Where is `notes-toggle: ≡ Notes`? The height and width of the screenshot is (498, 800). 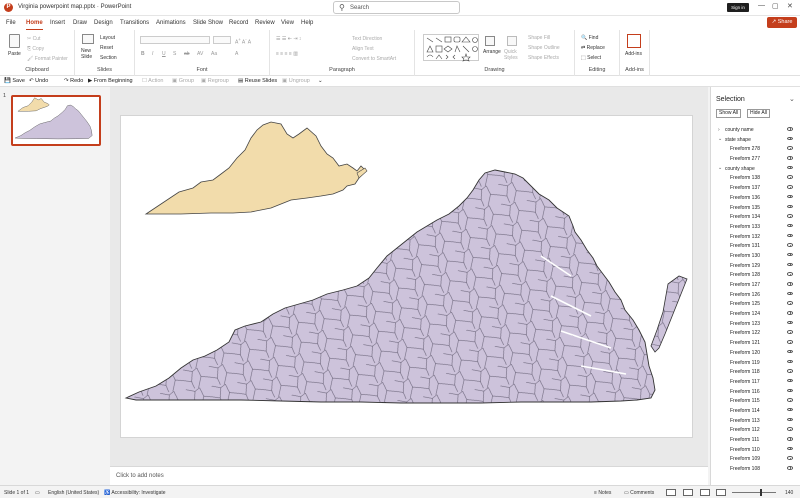
notes-toggle: ≡ Notes is located at coordinates (602, 493).